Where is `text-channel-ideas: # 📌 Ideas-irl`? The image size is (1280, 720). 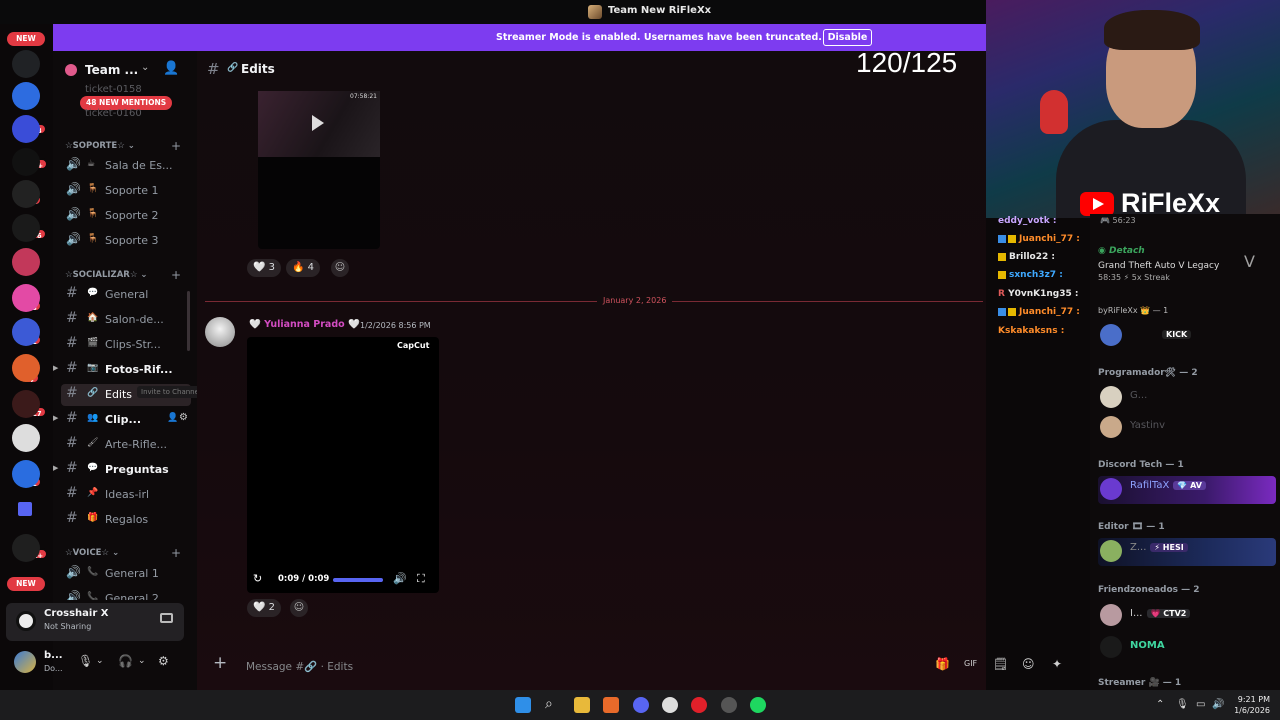 text-channel-ideas: # 📌 Ideas-irl is located at coordinates (126, 495).